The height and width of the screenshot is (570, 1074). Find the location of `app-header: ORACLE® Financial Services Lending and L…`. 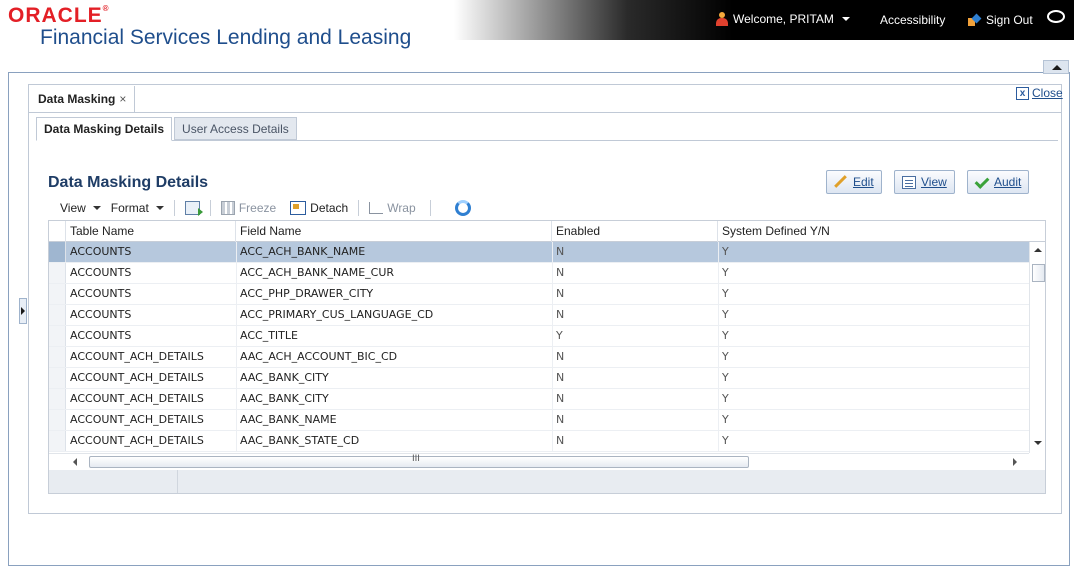

app-header: ORACLE® Financial Services Lending and L… is located at coordinates (537, 35).